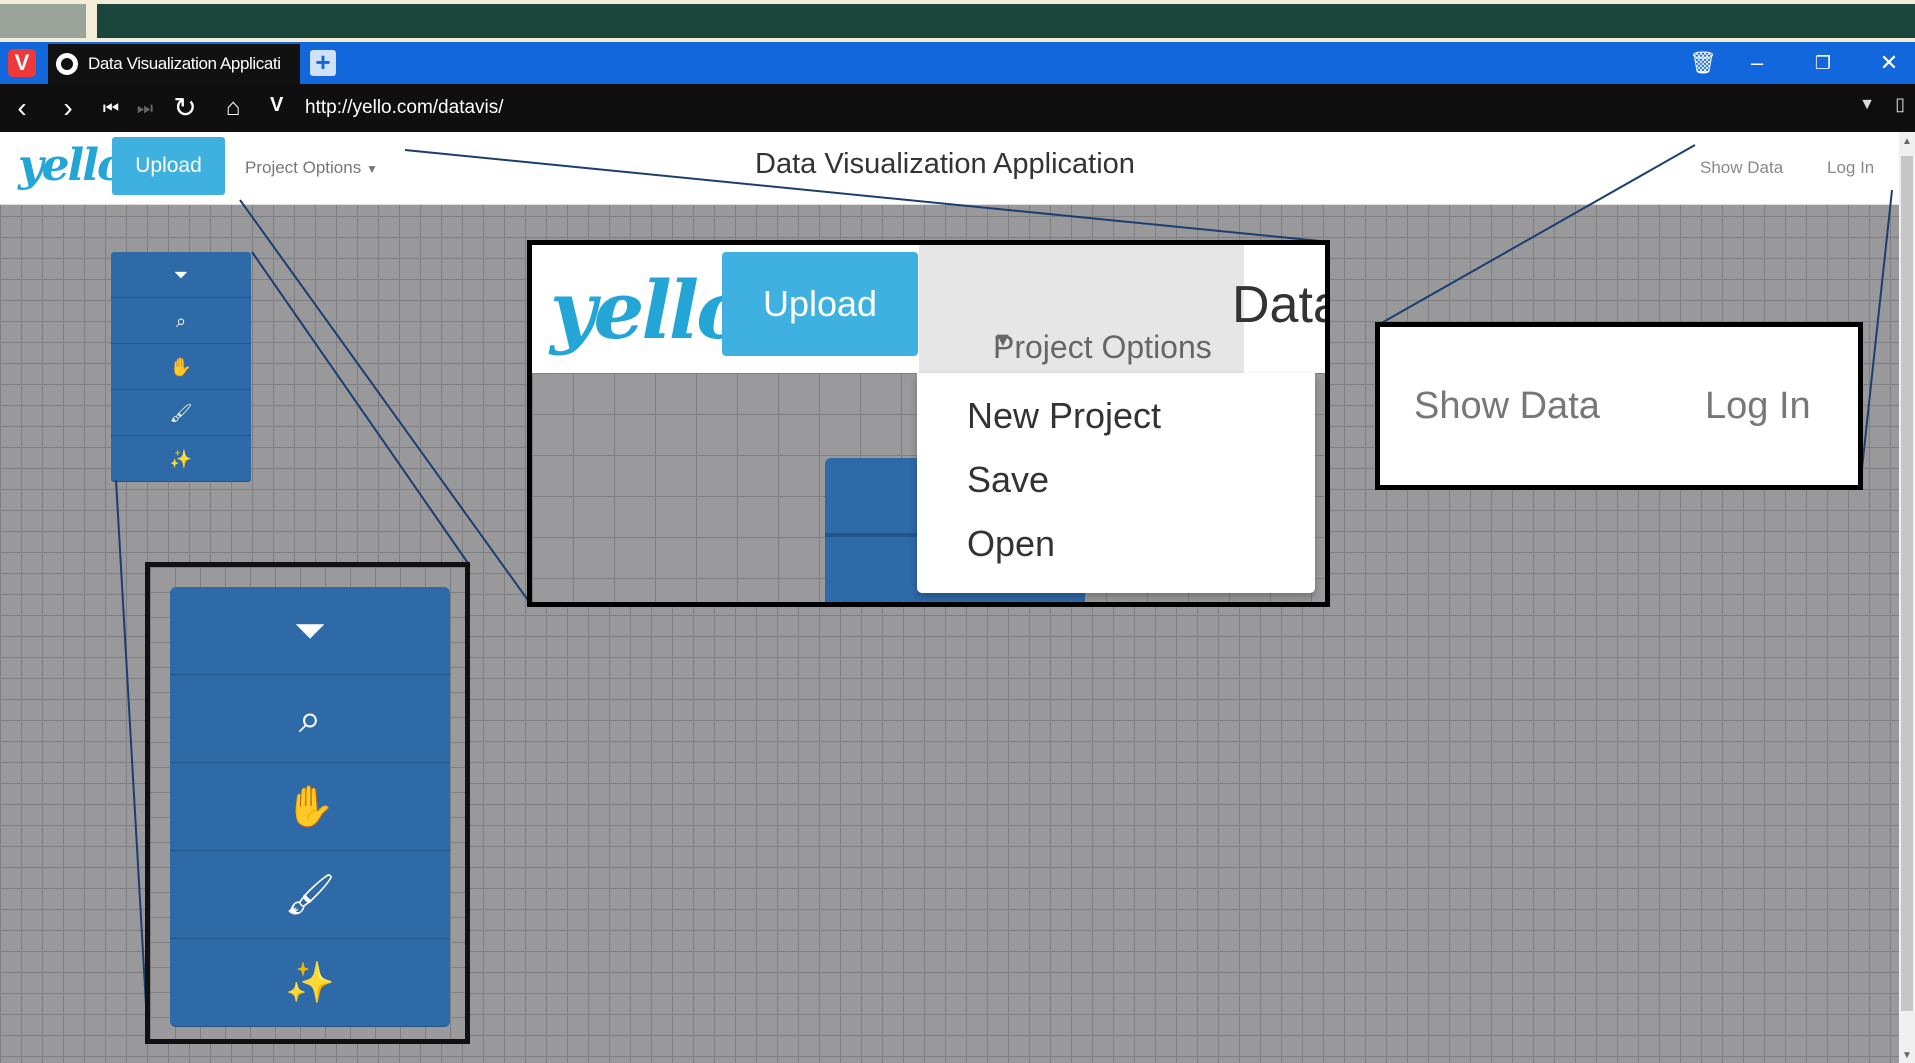  I want to click on brush-tool-button: 🖌, so click(310, 895).